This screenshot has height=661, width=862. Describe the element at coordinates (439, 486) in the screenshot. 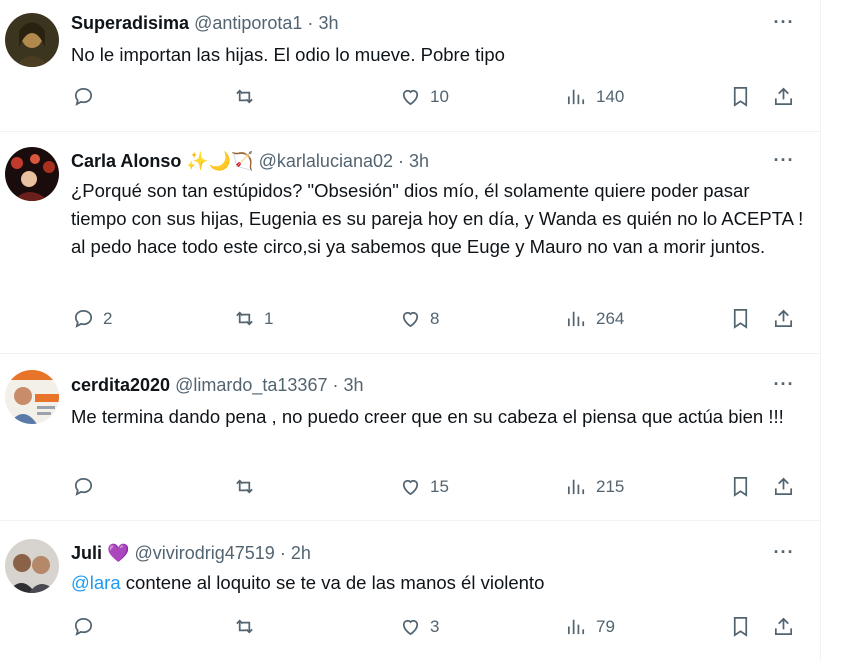

I see `like-count: 15` at that location.